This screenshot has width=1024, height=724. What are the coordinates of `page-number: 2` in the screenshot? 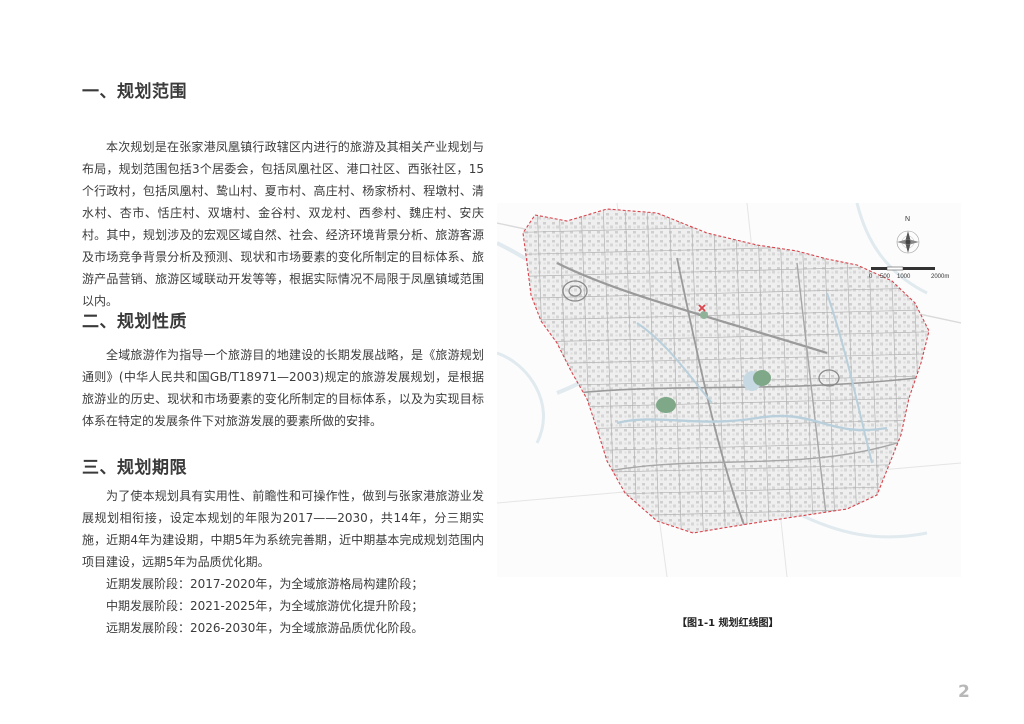 It's located at (964, 692).